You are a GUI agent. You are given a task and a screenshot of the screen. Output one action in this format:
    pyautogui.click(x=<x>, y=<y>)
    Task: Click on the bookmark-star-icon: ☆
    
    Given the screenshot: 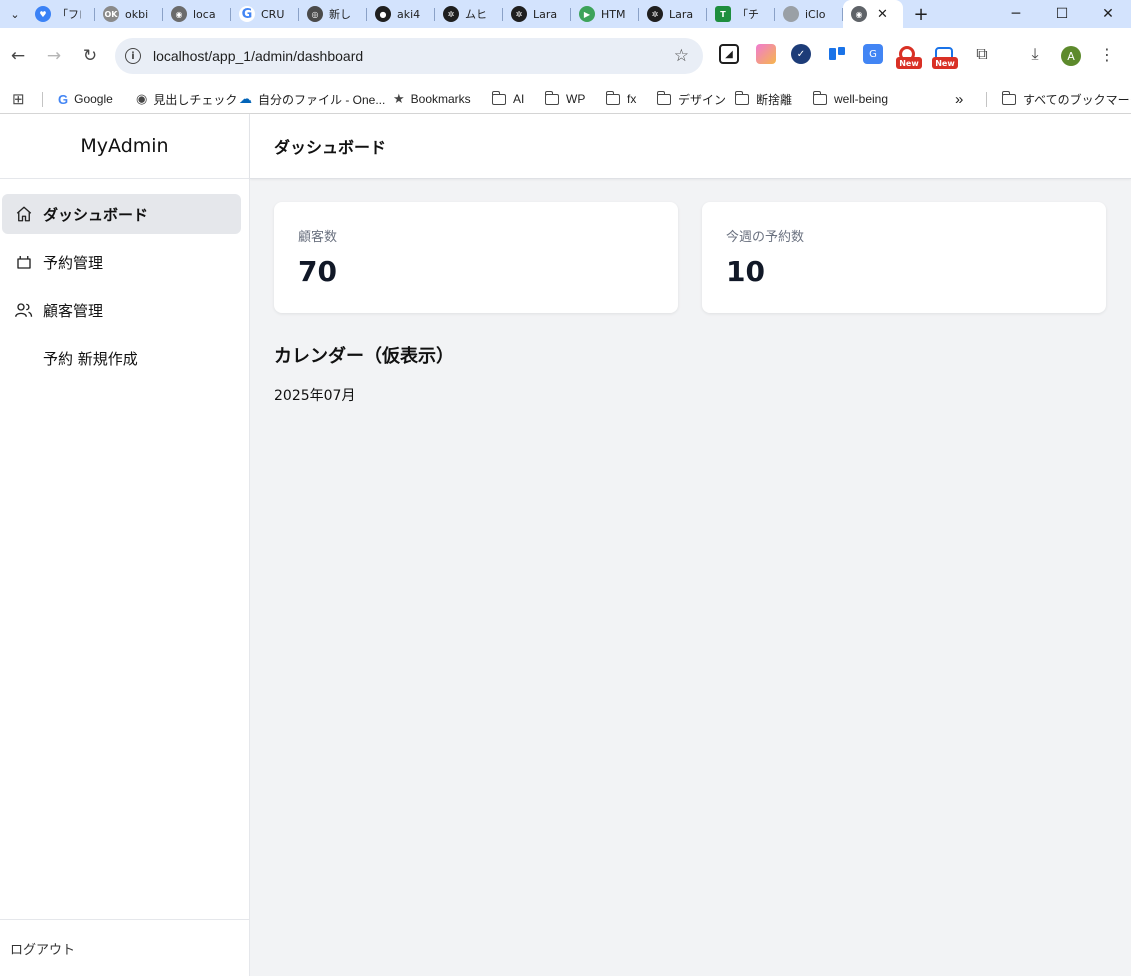 What is the action you would take?
    pyautogui.click(x=681, y=56)
    